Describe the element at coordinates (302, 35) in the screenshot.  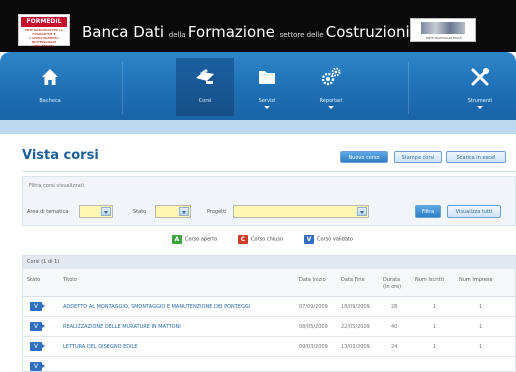
I see `title-word: settore delle` at that location.